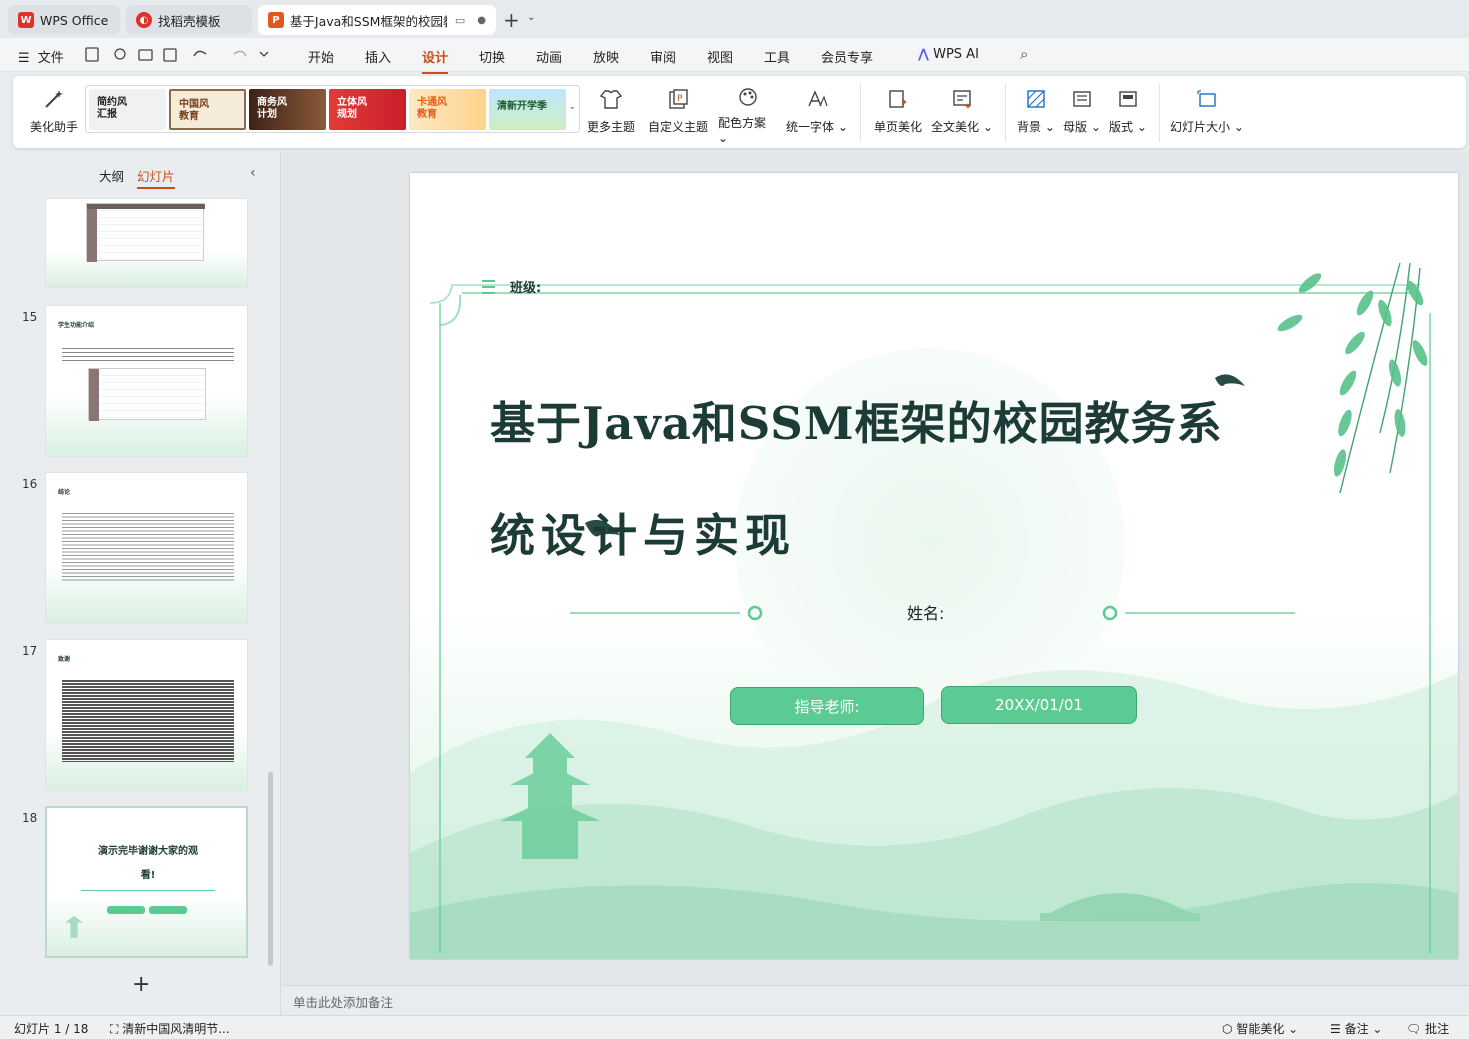  I want to click on thumb-table-image, so click(147, 394).